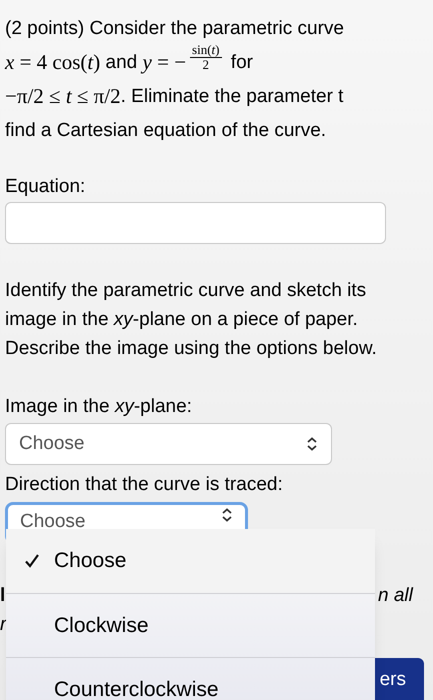 The height and width of the screenshot is (700, 433). I want to click on note-fragment: r, so click(3, 625).